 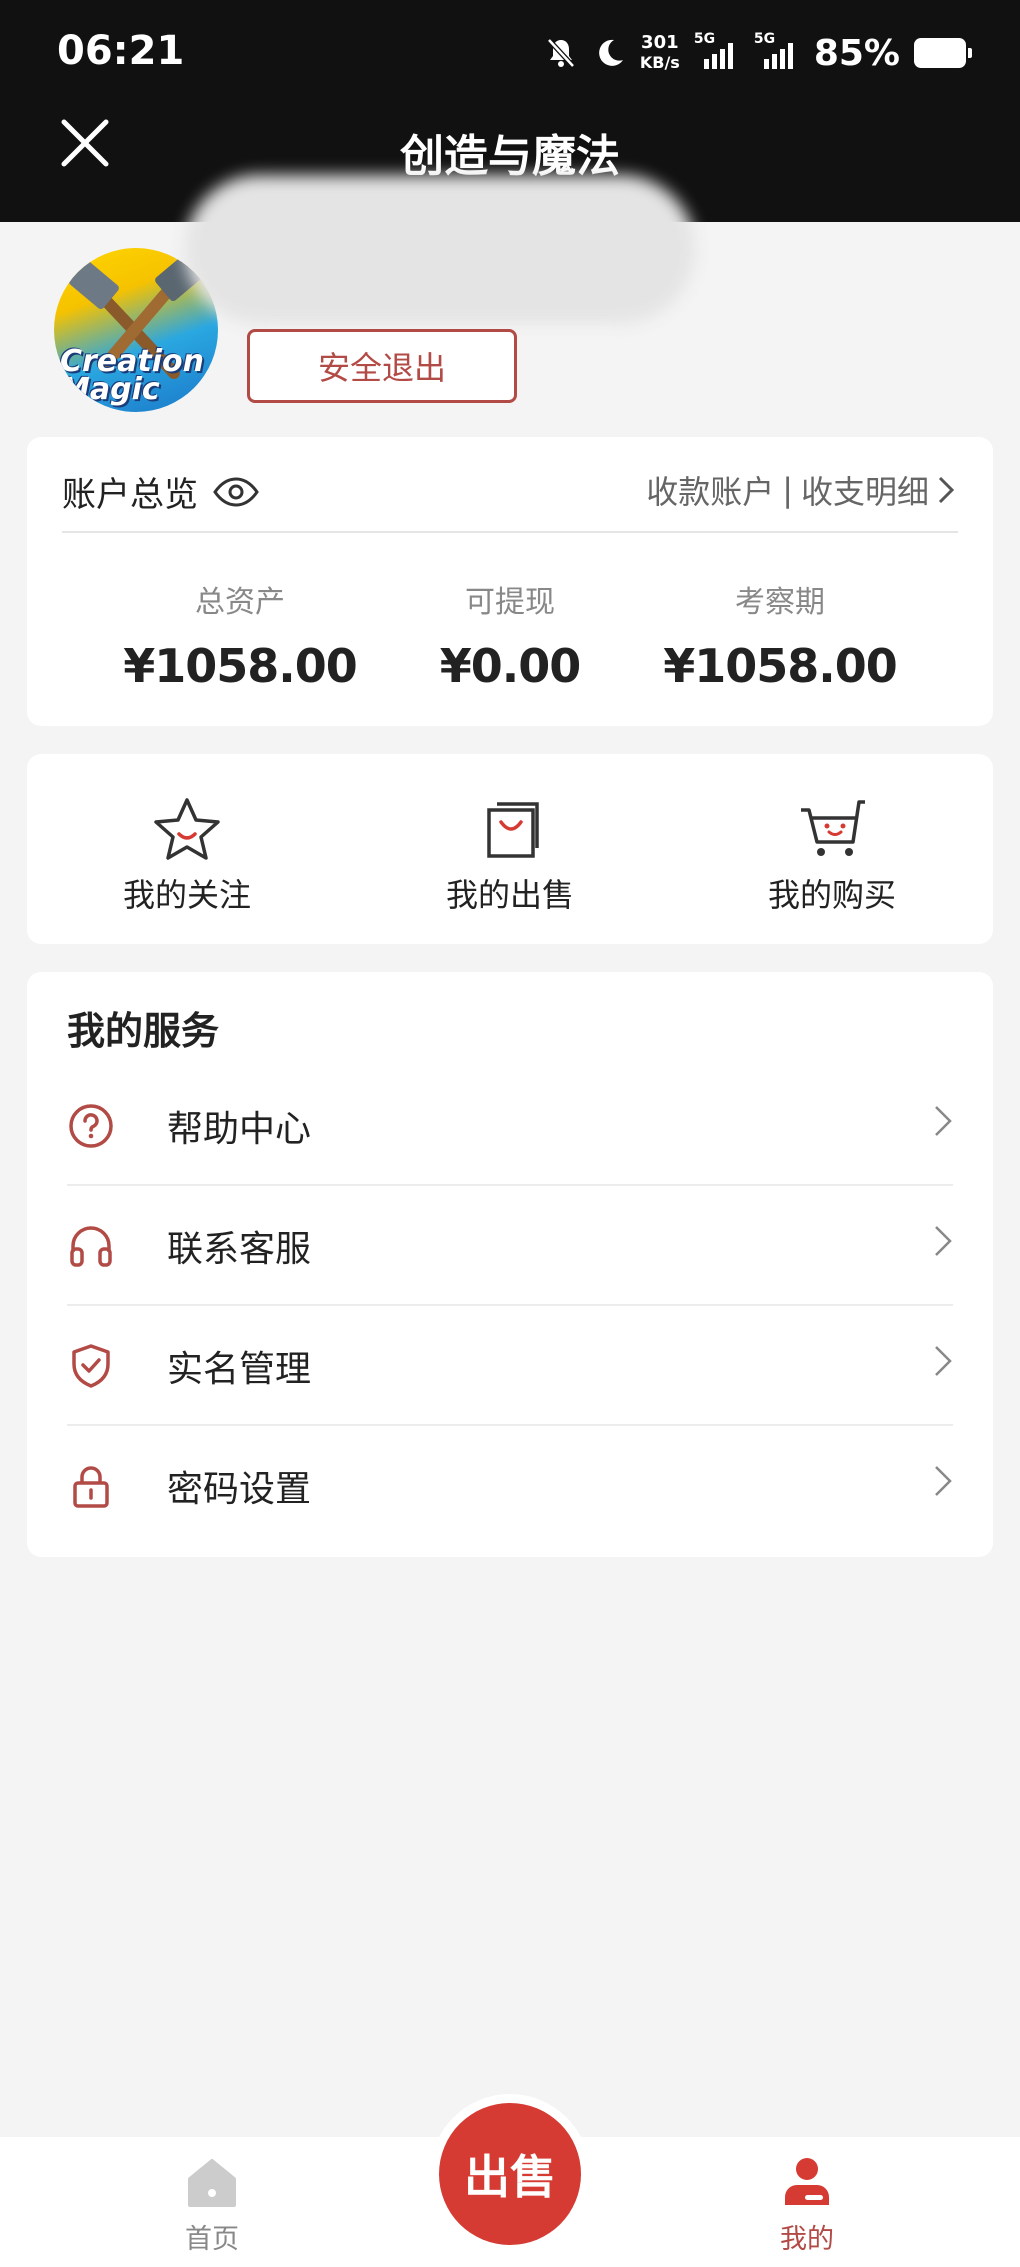 What do you see at coordinates (807, 2239) in the screenshot?
I see `nav-mine-label: 我的` at bounding box center [807, 2239].